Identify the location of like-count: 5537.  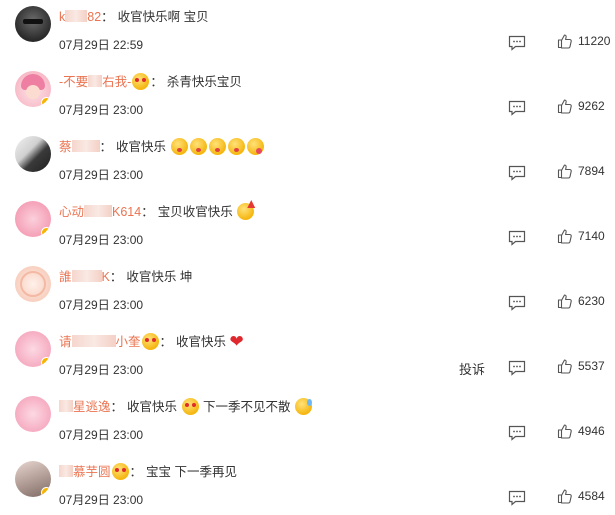
(591, 366).